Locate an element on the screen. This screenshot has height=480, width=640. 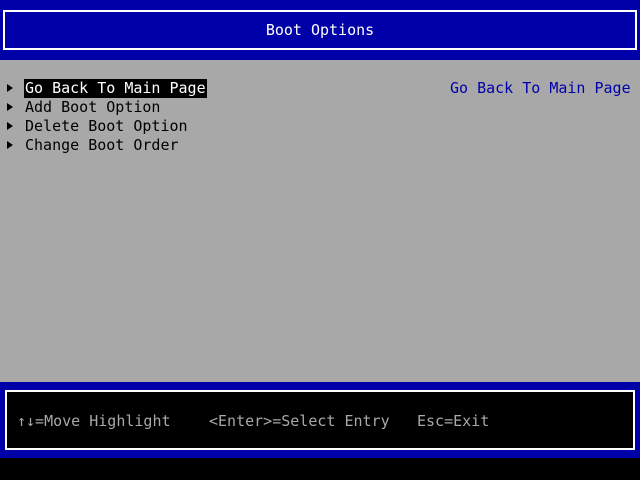
header-bar: Boot Options is located at coordinates (320, 30).